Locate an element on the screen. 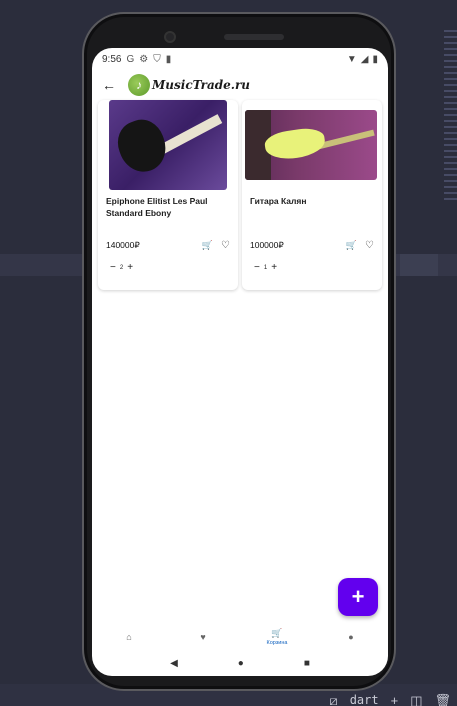  logo-text: MusicTrade.ru is located at coordinates (201, 85).